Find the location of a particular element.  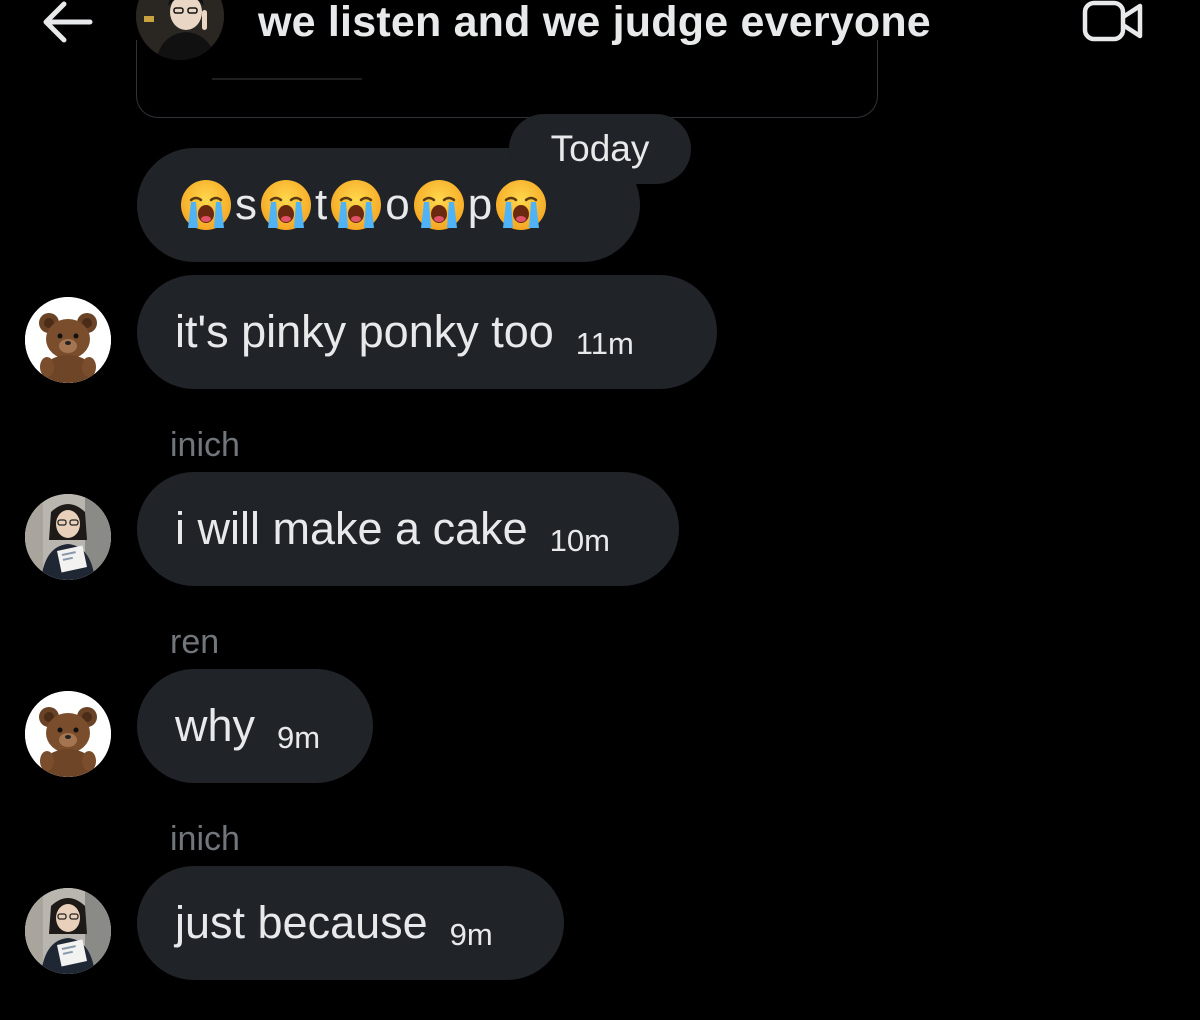

message-letter: p is located at coordinates (480, 204).